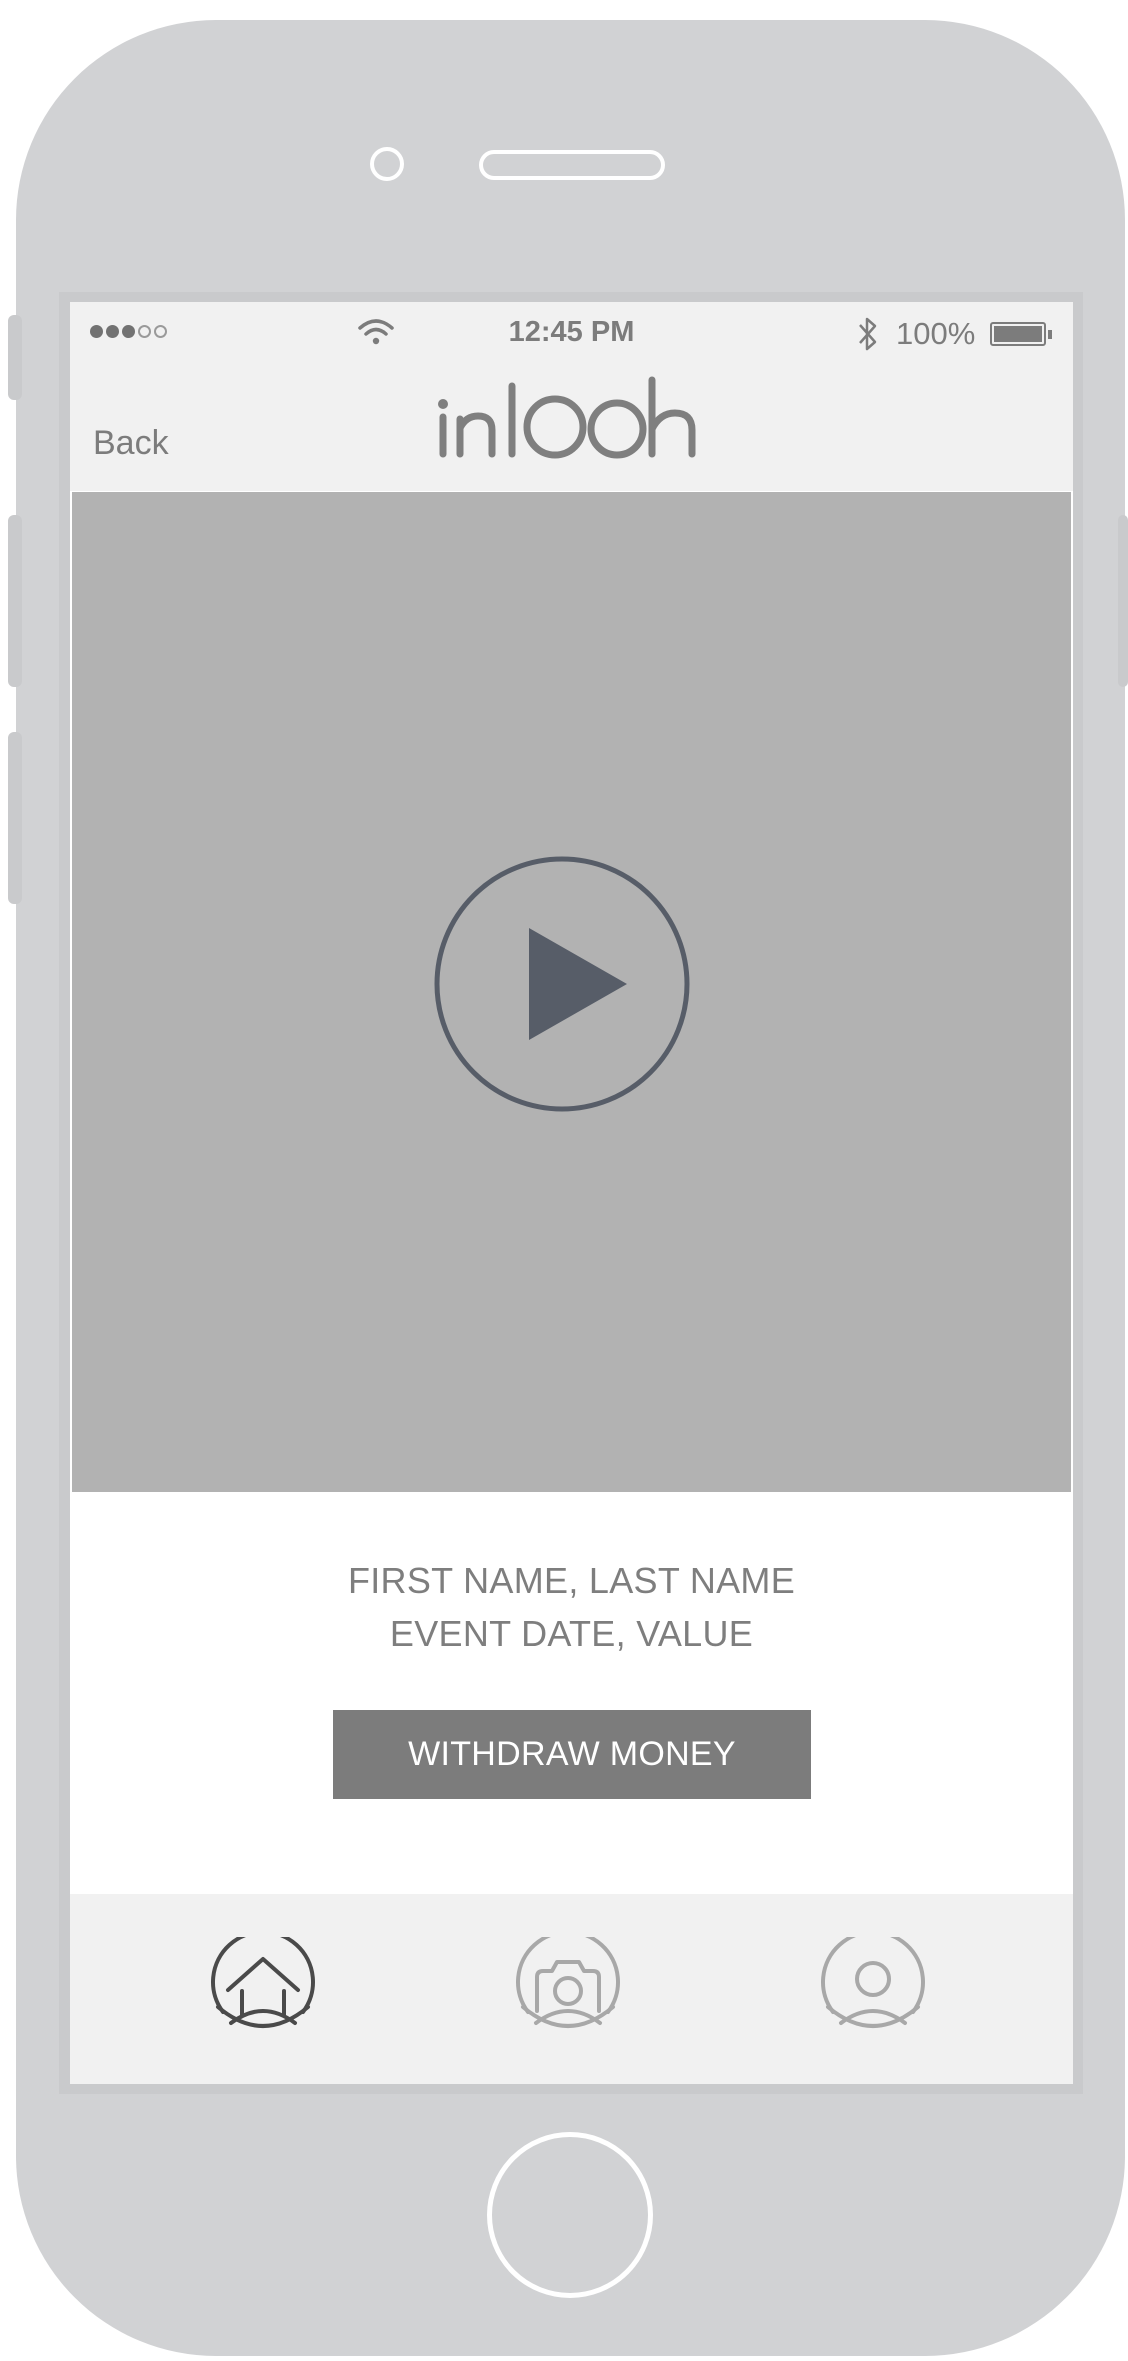 The height and width of the screenshot is (2361, 1128). I want to click on withdraw-money-button: WITHDRAW MONEY, so click(572, 1754).